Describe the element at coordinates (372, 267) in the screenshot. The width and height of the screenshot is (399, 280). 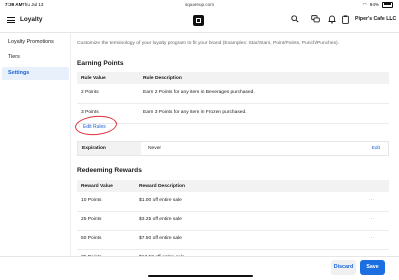
I see `save-button: Save` at that location.